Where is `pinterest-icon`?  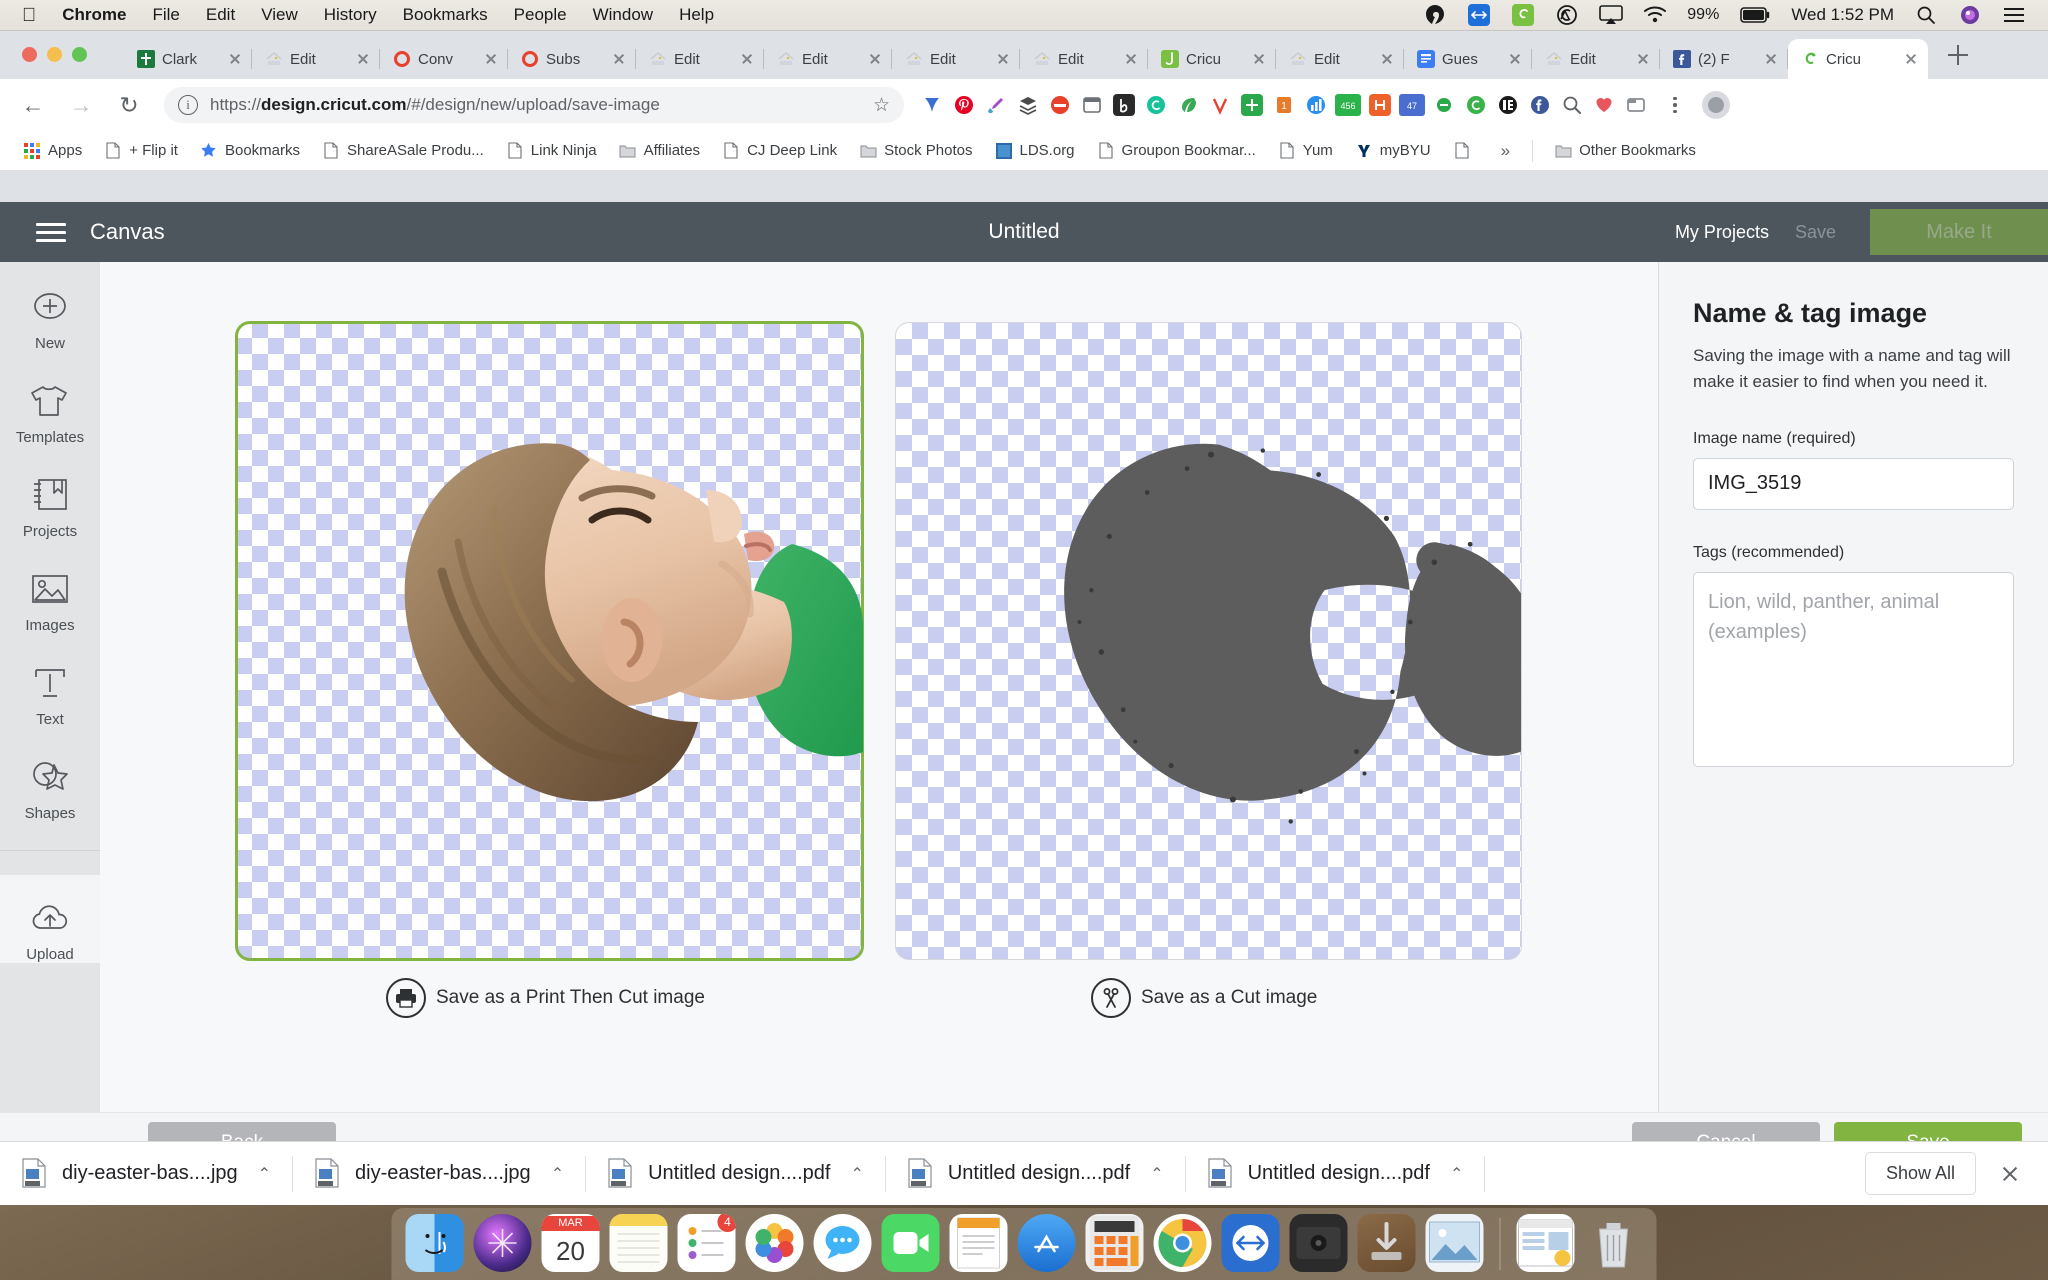
pinterest-icon is located at coordinates (964, 105).